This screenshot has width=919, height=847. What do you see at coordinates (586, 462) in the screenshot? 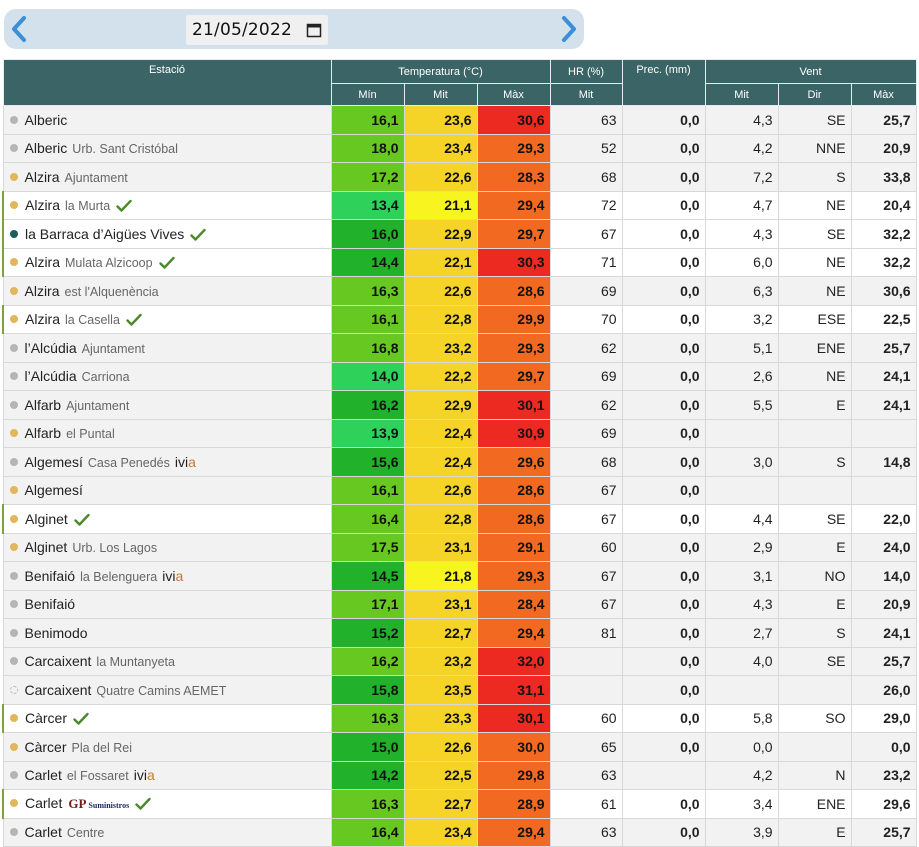
I see `hr-mit-cell: 68` at bounding box center [586, 462].